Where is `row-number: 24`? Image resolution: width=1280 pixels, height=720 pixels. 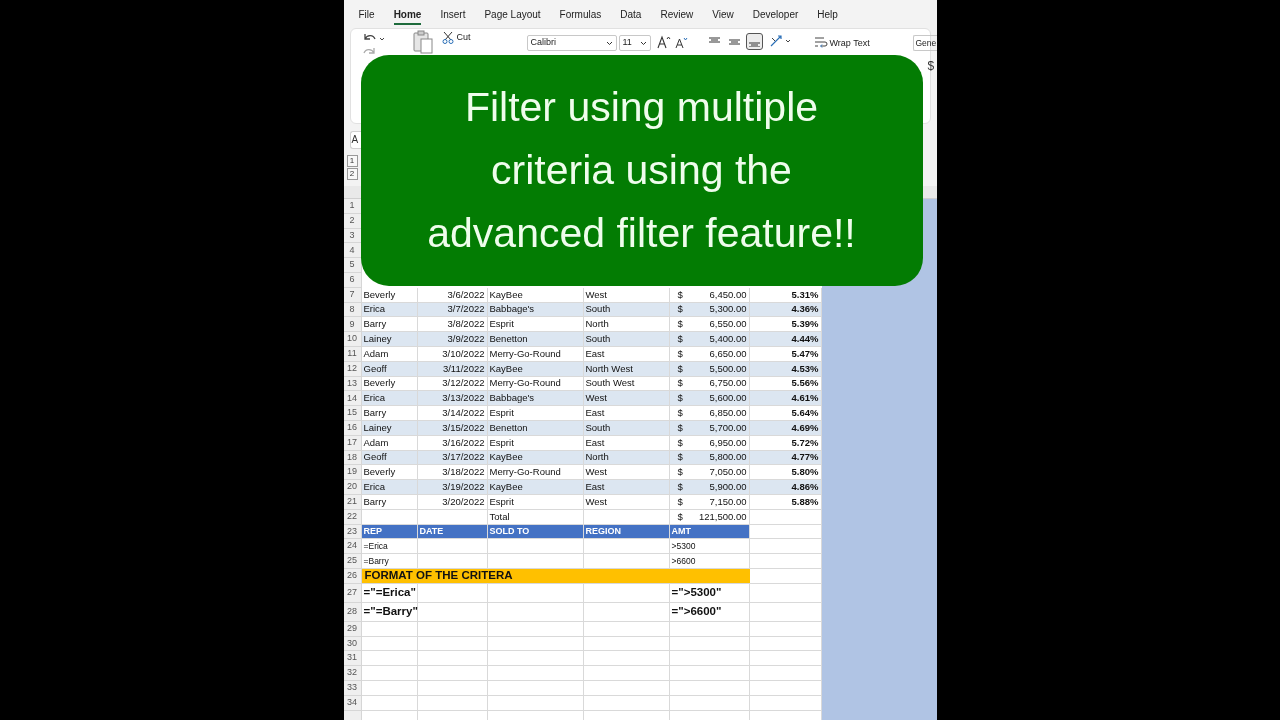
row-number: 24 is located at coordinates (352, 547).